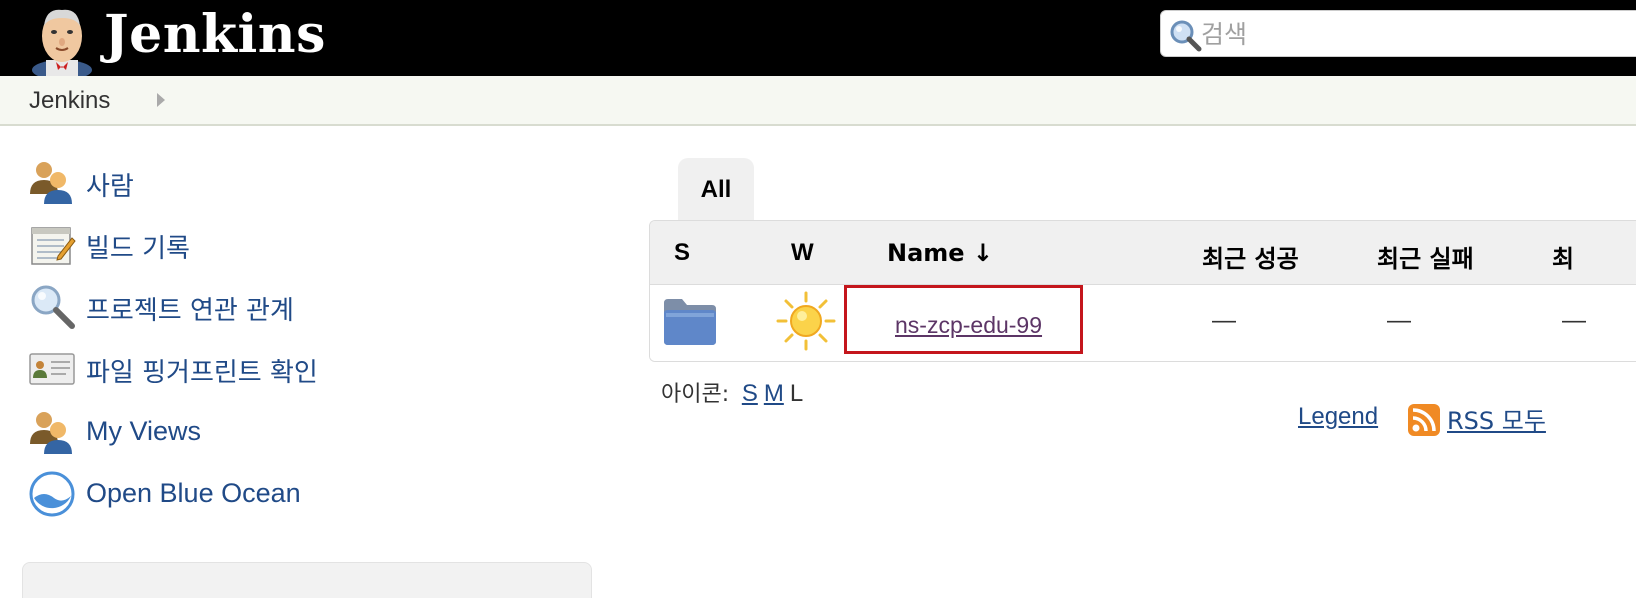 This screenshot has width=1636, height=598. I want to click on icon-size-current: L, so click(796, 393).